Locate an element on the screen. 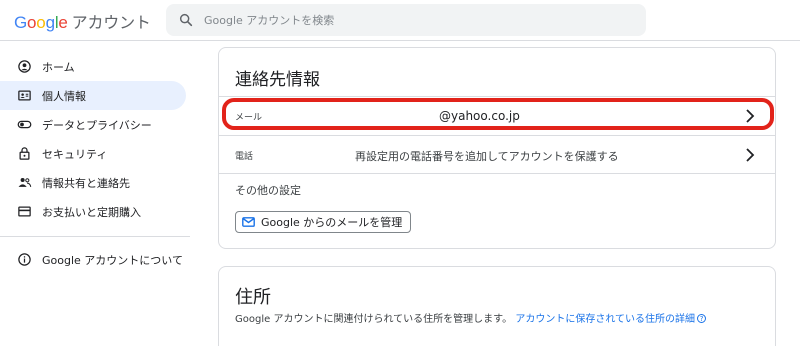 Image resolution: width=800 pixels, height=346 pixels. phone-row: 電話 再設定用の電話番号を追加してアカウントを保護する is located at coordinates (497, 154).